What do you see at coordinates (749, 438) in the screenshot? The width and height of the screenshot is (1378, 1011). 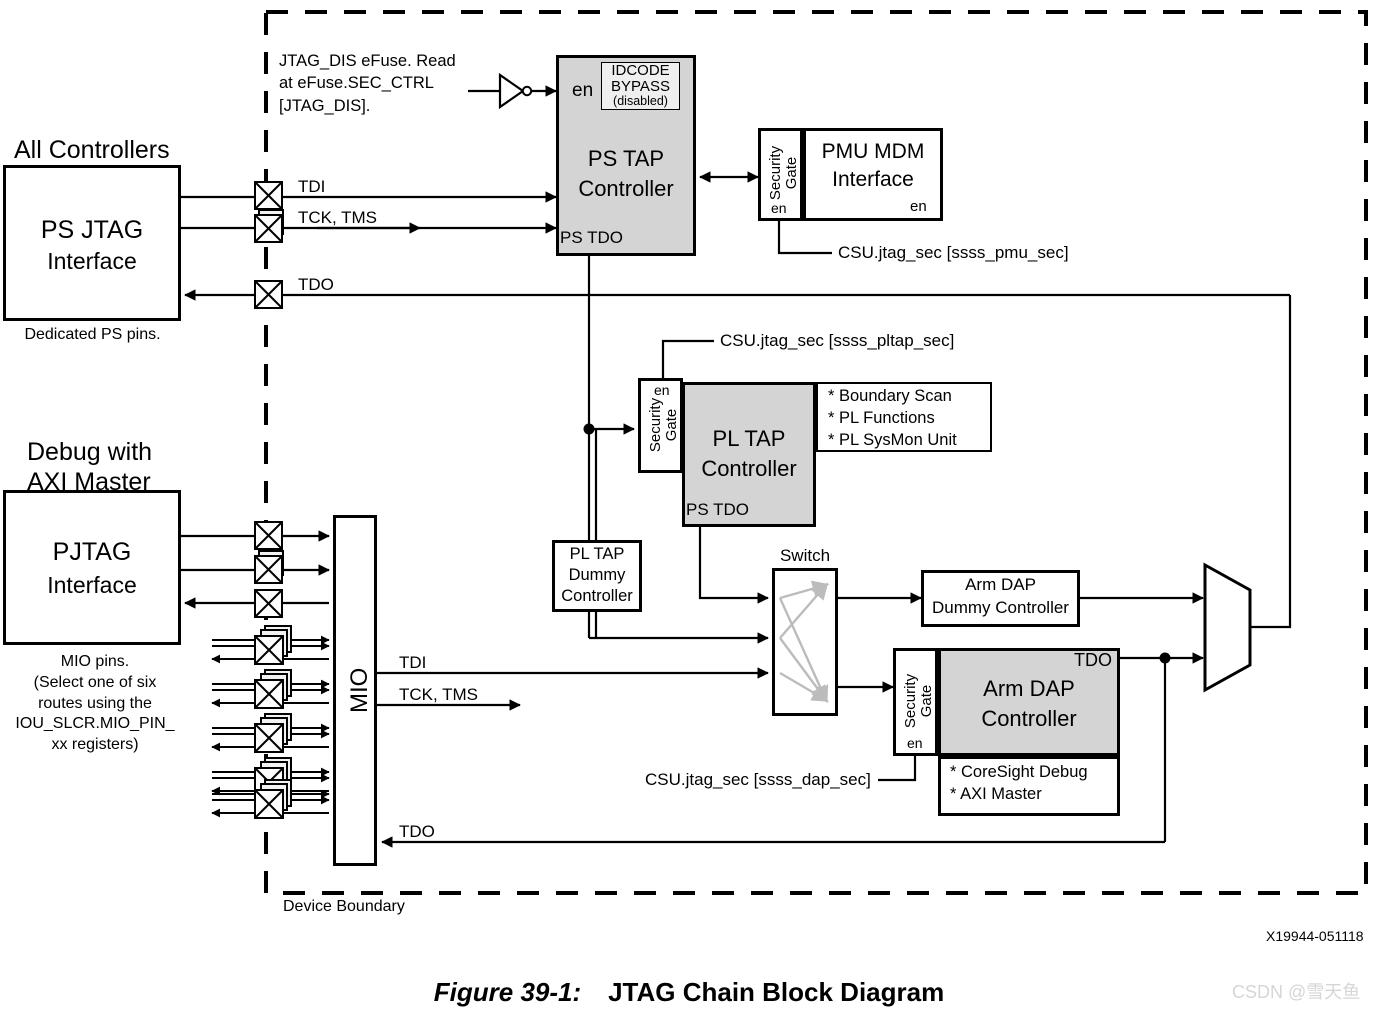 I see `pl-tap-title-line1: PL TAP` at bounding box center [749, 438].